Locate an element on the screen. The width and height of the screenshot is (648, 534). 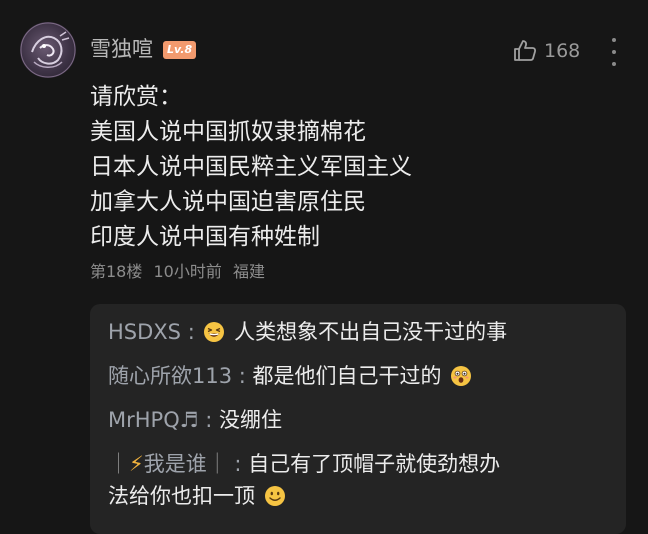
reply-item: MrHPQ♬ : 没绷住 is located at coordinates (195, 420).